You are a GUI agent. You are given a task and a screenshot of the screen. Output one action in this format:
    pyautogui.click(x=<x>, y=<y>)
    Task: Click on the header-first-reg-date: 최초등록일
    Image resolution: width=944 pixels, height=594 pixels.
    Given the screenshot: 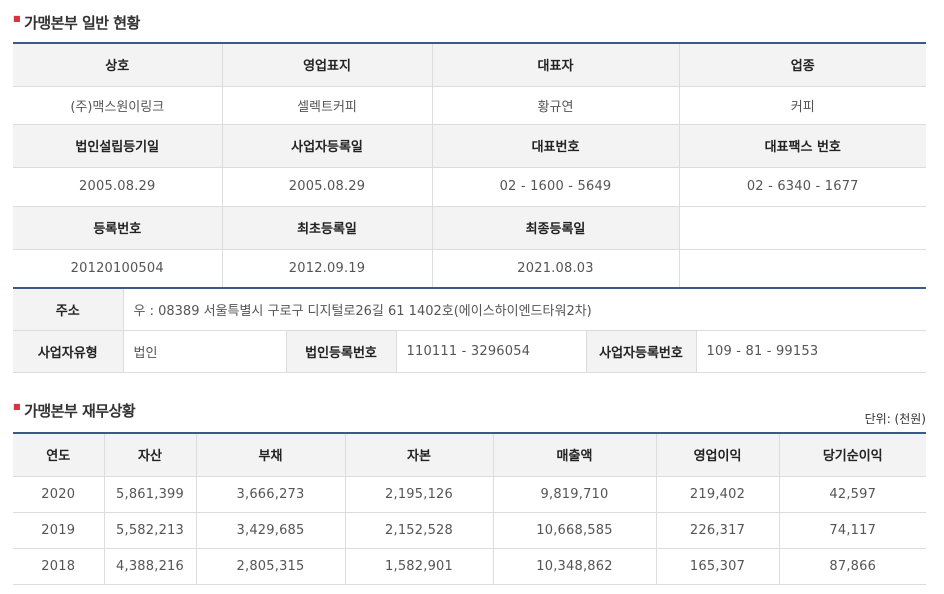 What is the action you would take?
    pyautogui.click(x=327, y=227)
    